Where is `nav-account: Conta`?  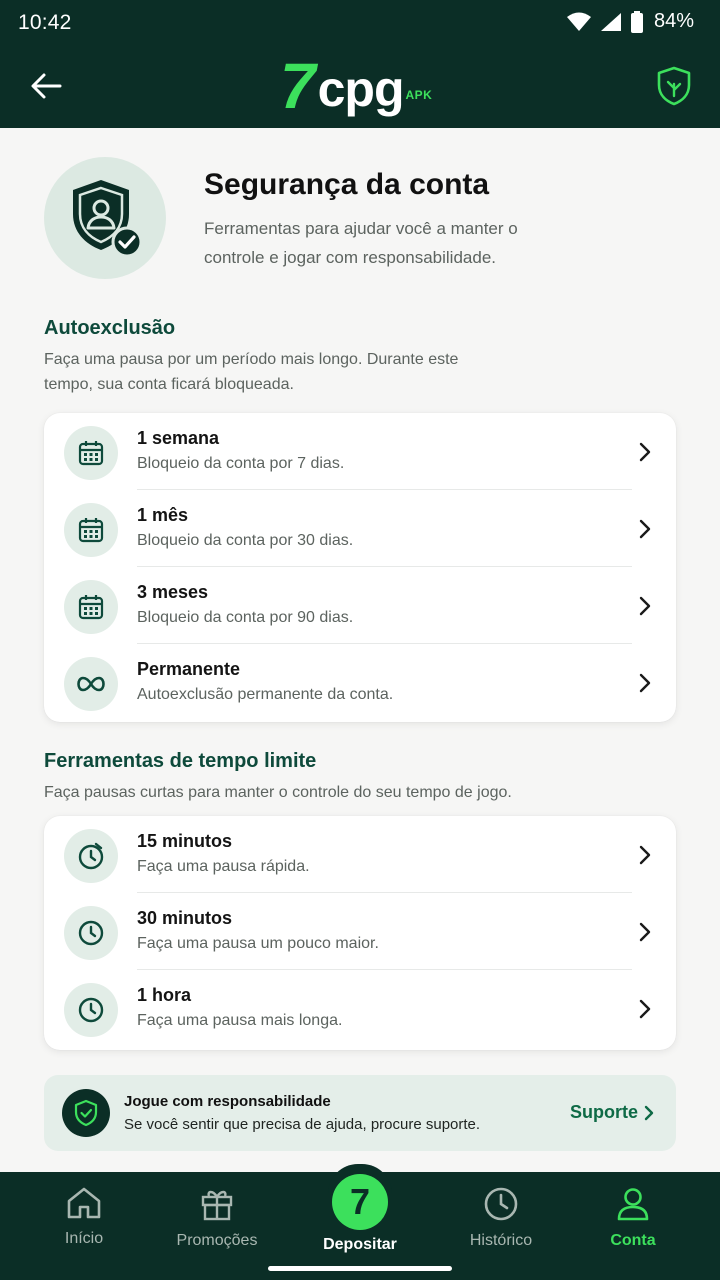 nav-account: Conta is located at coordinates (633, 1218).